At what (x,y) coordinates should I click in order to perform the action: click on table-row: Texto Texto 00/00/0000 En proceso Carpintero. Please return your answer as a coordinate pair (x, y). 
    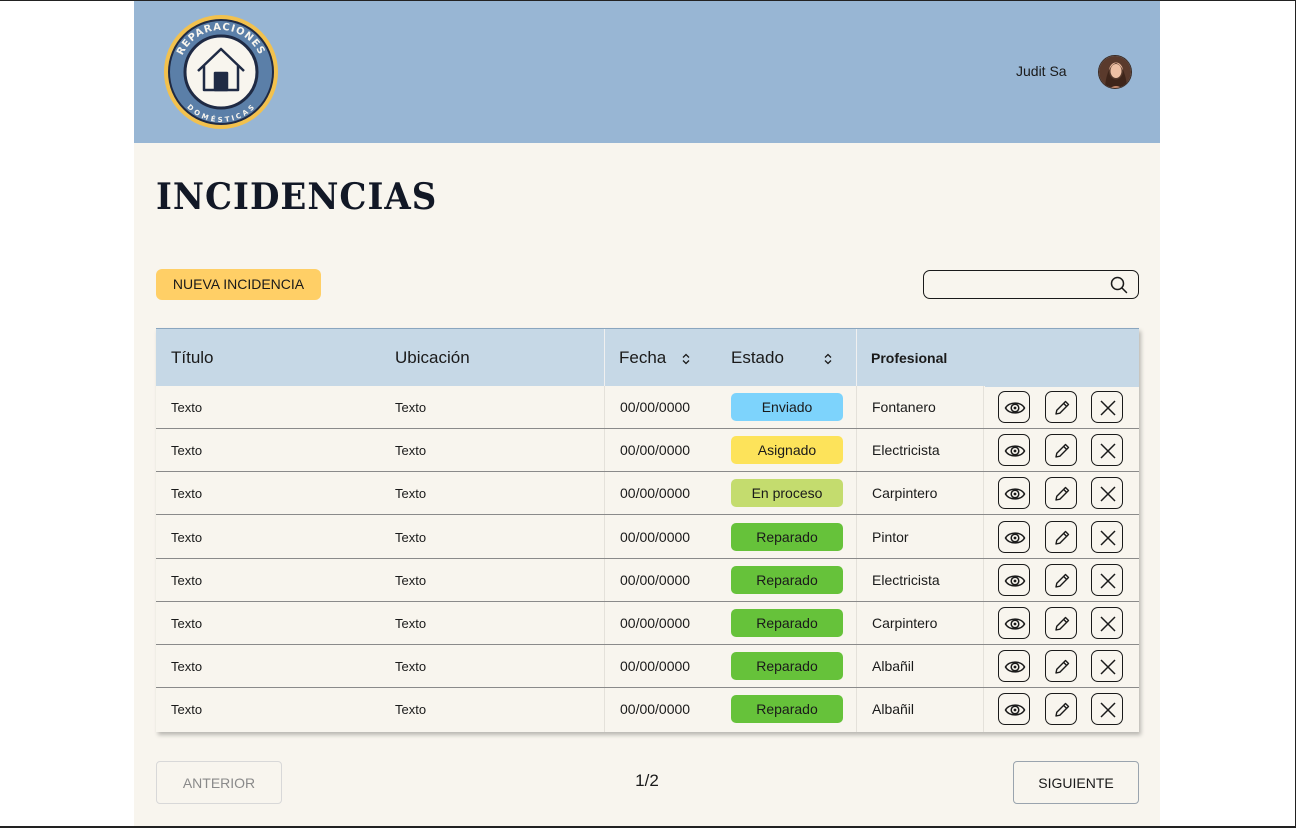
    Looking at the image, I should click on (647, 494).